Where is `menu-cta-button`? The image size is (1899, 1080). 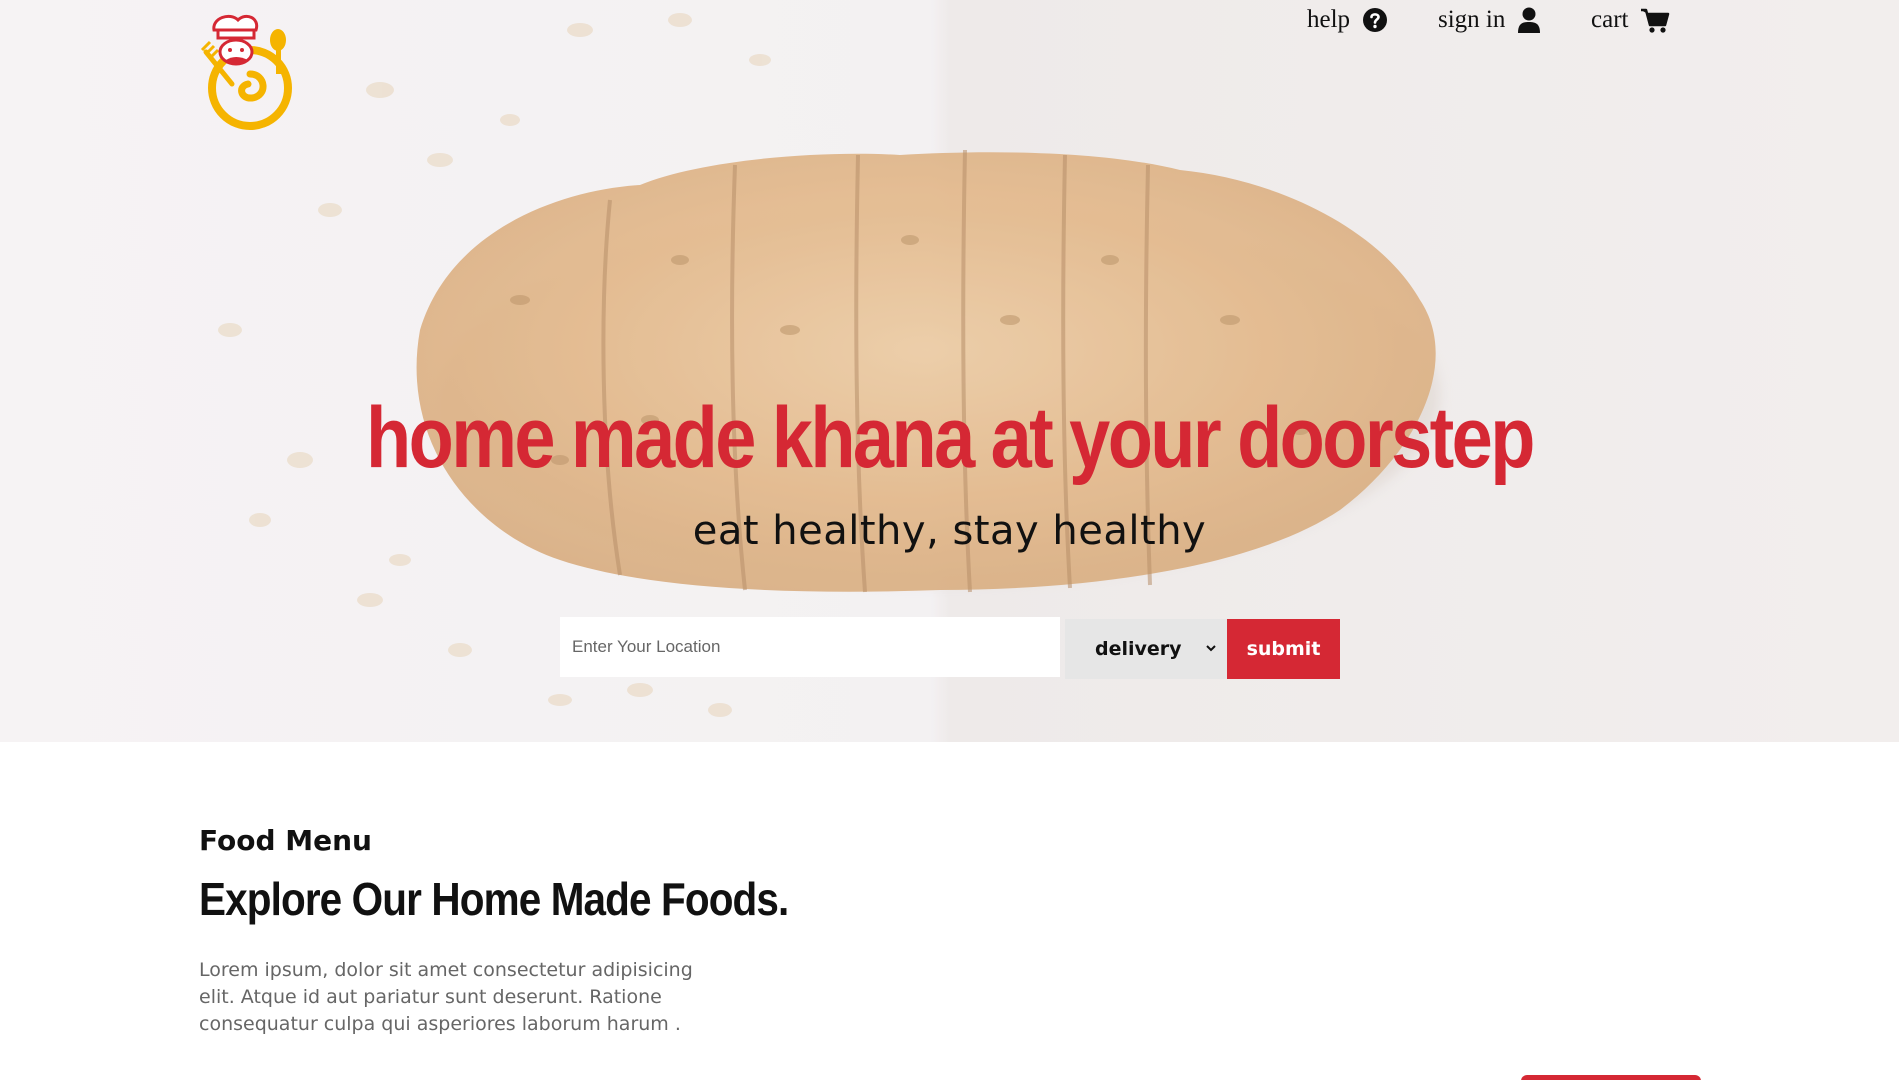 menu-cta-button is located at coordinates (1611, 1077).